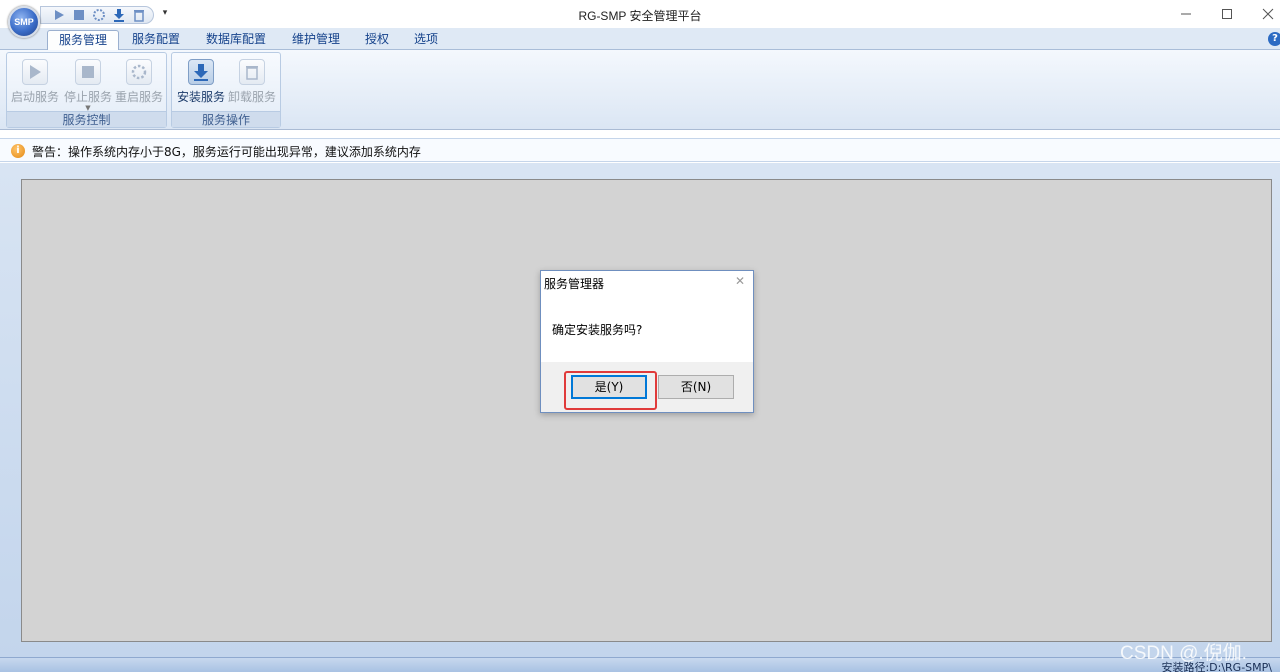 This screenshot has height=672, width=1280. Describe the element at coordinates (640, 39) in the screenshot. I see `ribbon-tab-bar: 服务管理 服务配置 数据库配置 维护管理 授权 选项` at that location.